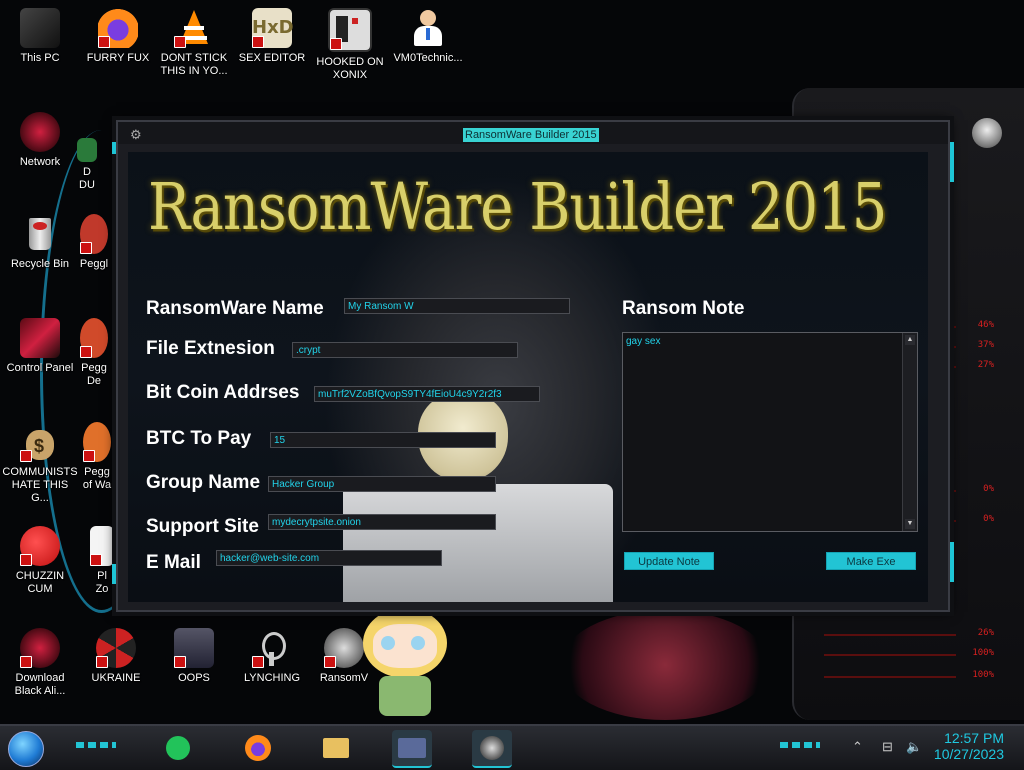 This screenshot has width=1024, height=770. I want to click on doctor-icon, so click(428, 28).